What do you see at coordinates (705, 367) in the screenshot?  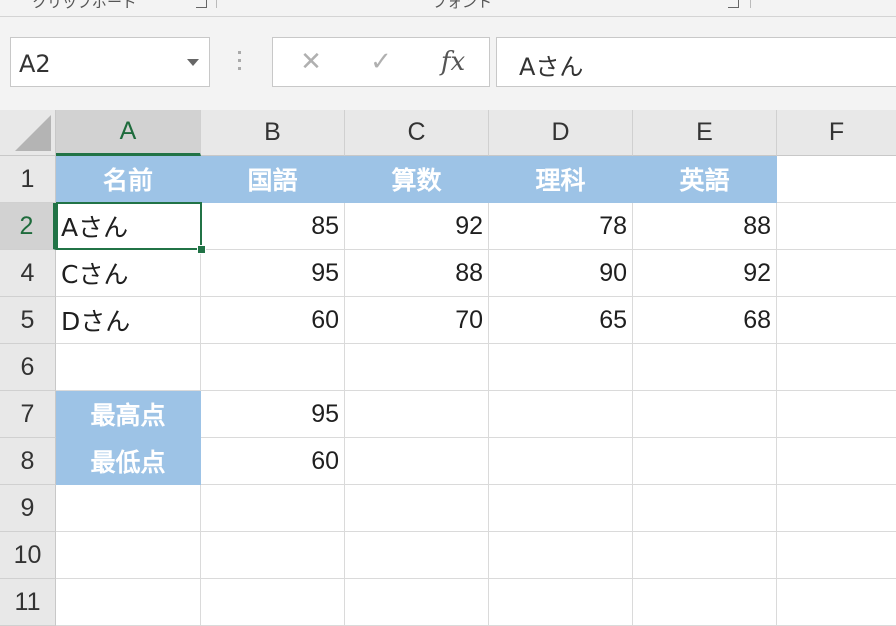 I see `cell-e6` at bounding box center [705, 367].